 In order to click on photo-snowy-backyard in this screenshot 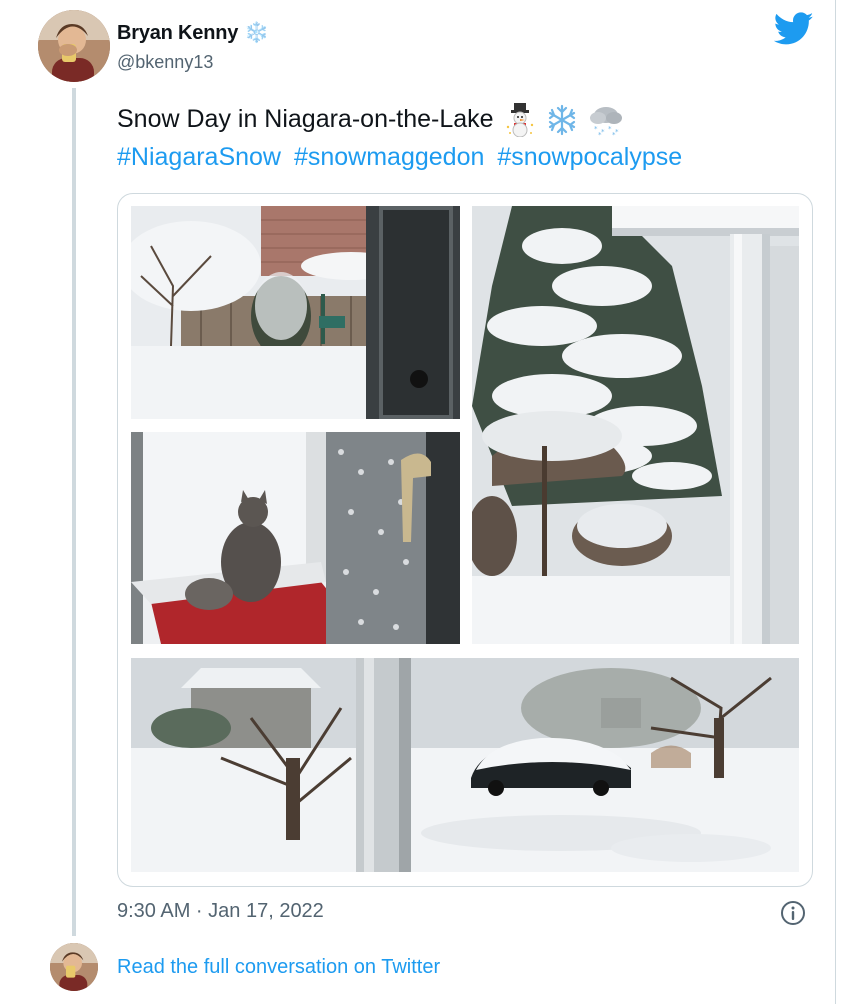, I will do `click(295, 312)`.